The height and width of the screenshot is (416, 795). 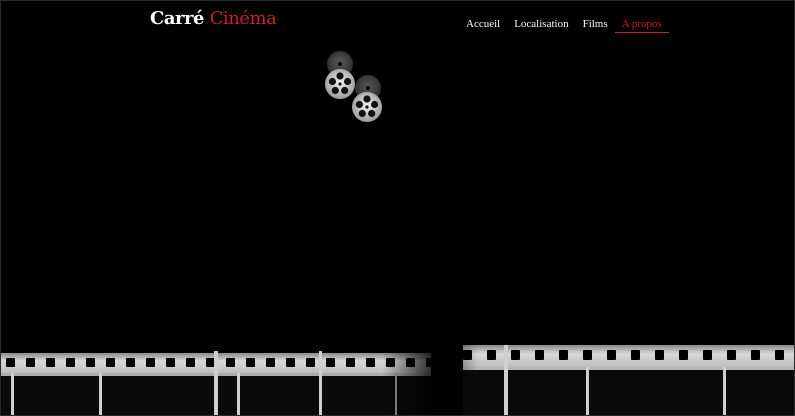 I want to click on film-reels-icon, so click(x=353, y=86).